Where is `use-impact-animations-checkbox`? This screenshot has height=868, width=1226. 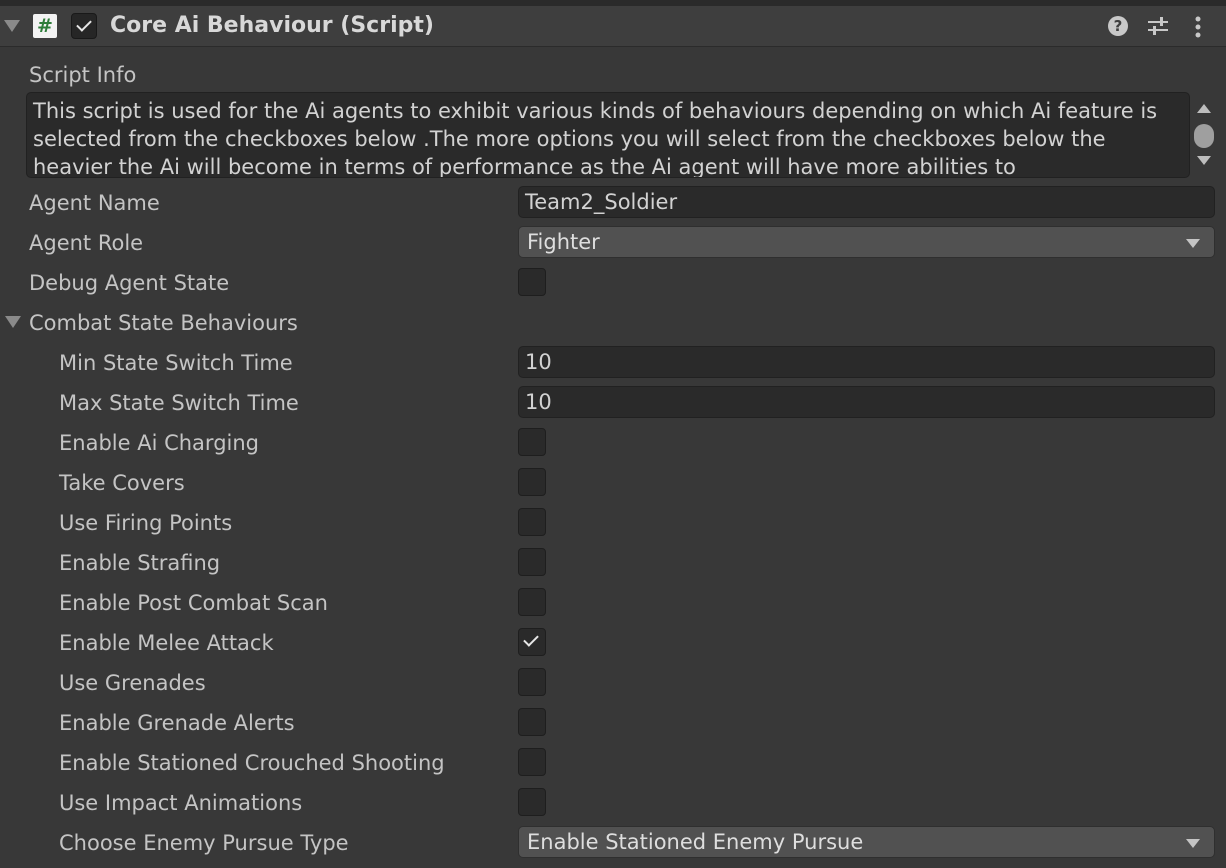
use-impact-animations-checkbox is located at coordinates (532, 802).